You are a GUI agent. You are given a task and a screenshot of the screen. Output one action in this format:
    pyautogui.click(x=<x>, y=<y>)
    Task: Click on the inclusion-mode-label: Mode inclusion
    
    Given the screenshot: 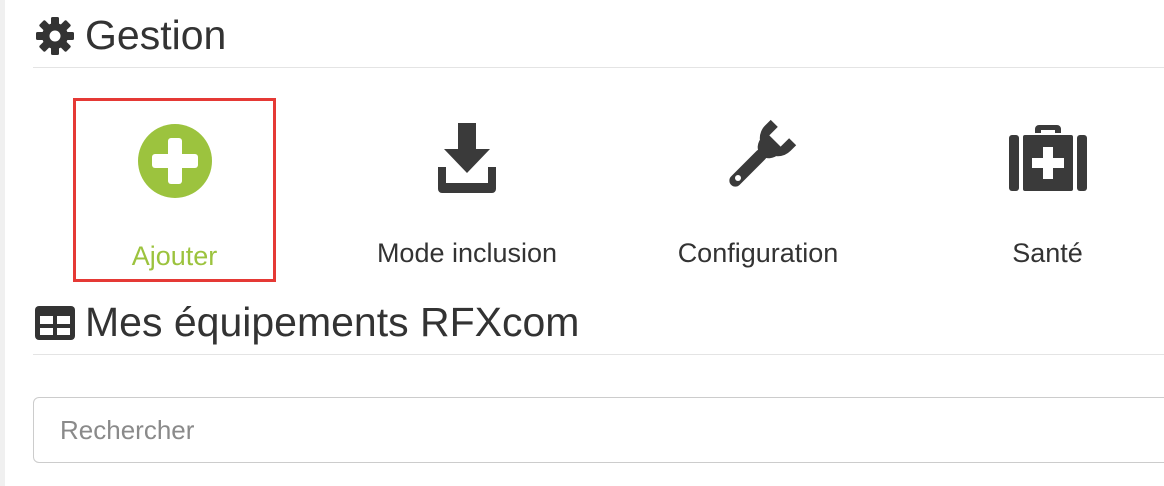 What is the action you would take?
    pyautogui.click(x=467, y=253)
    